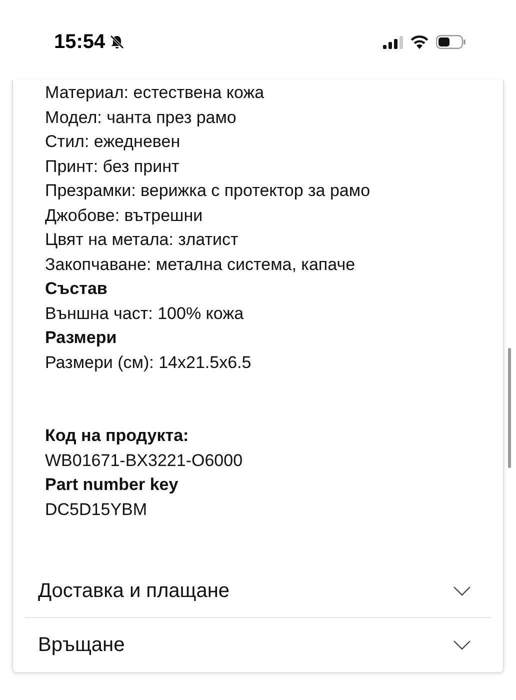 Image resolution: width=516 pixels, height=700 pixels. I want to click on section-heading: Размери, so click(81, 338).